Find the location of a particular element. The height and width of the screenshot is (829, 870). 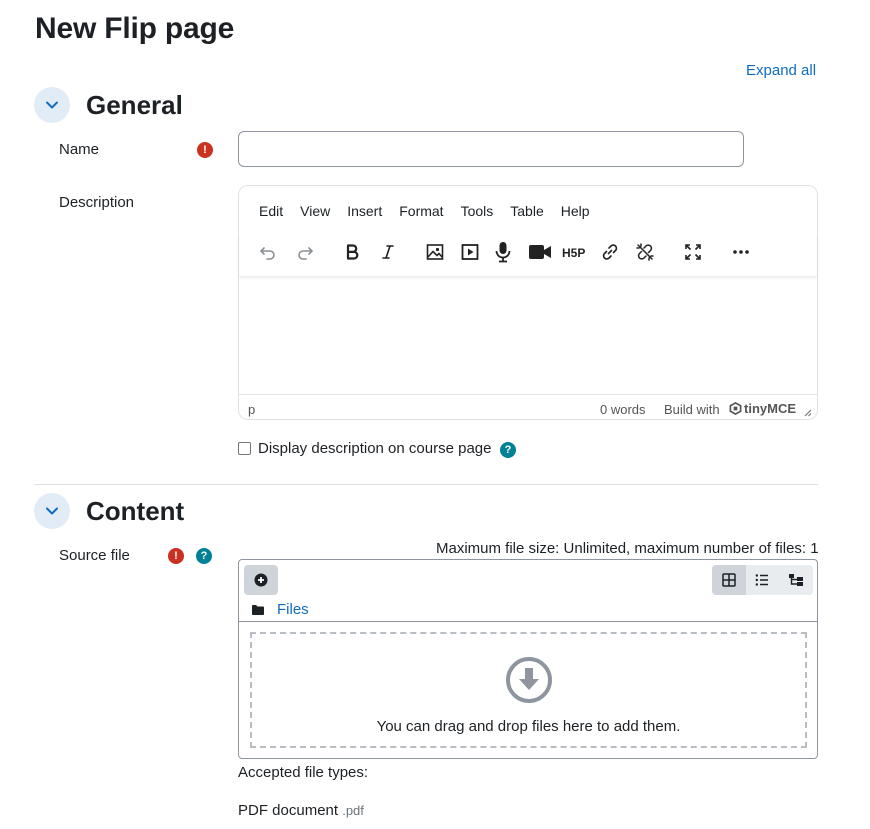

section-divider is located at coordinates (426, 484).